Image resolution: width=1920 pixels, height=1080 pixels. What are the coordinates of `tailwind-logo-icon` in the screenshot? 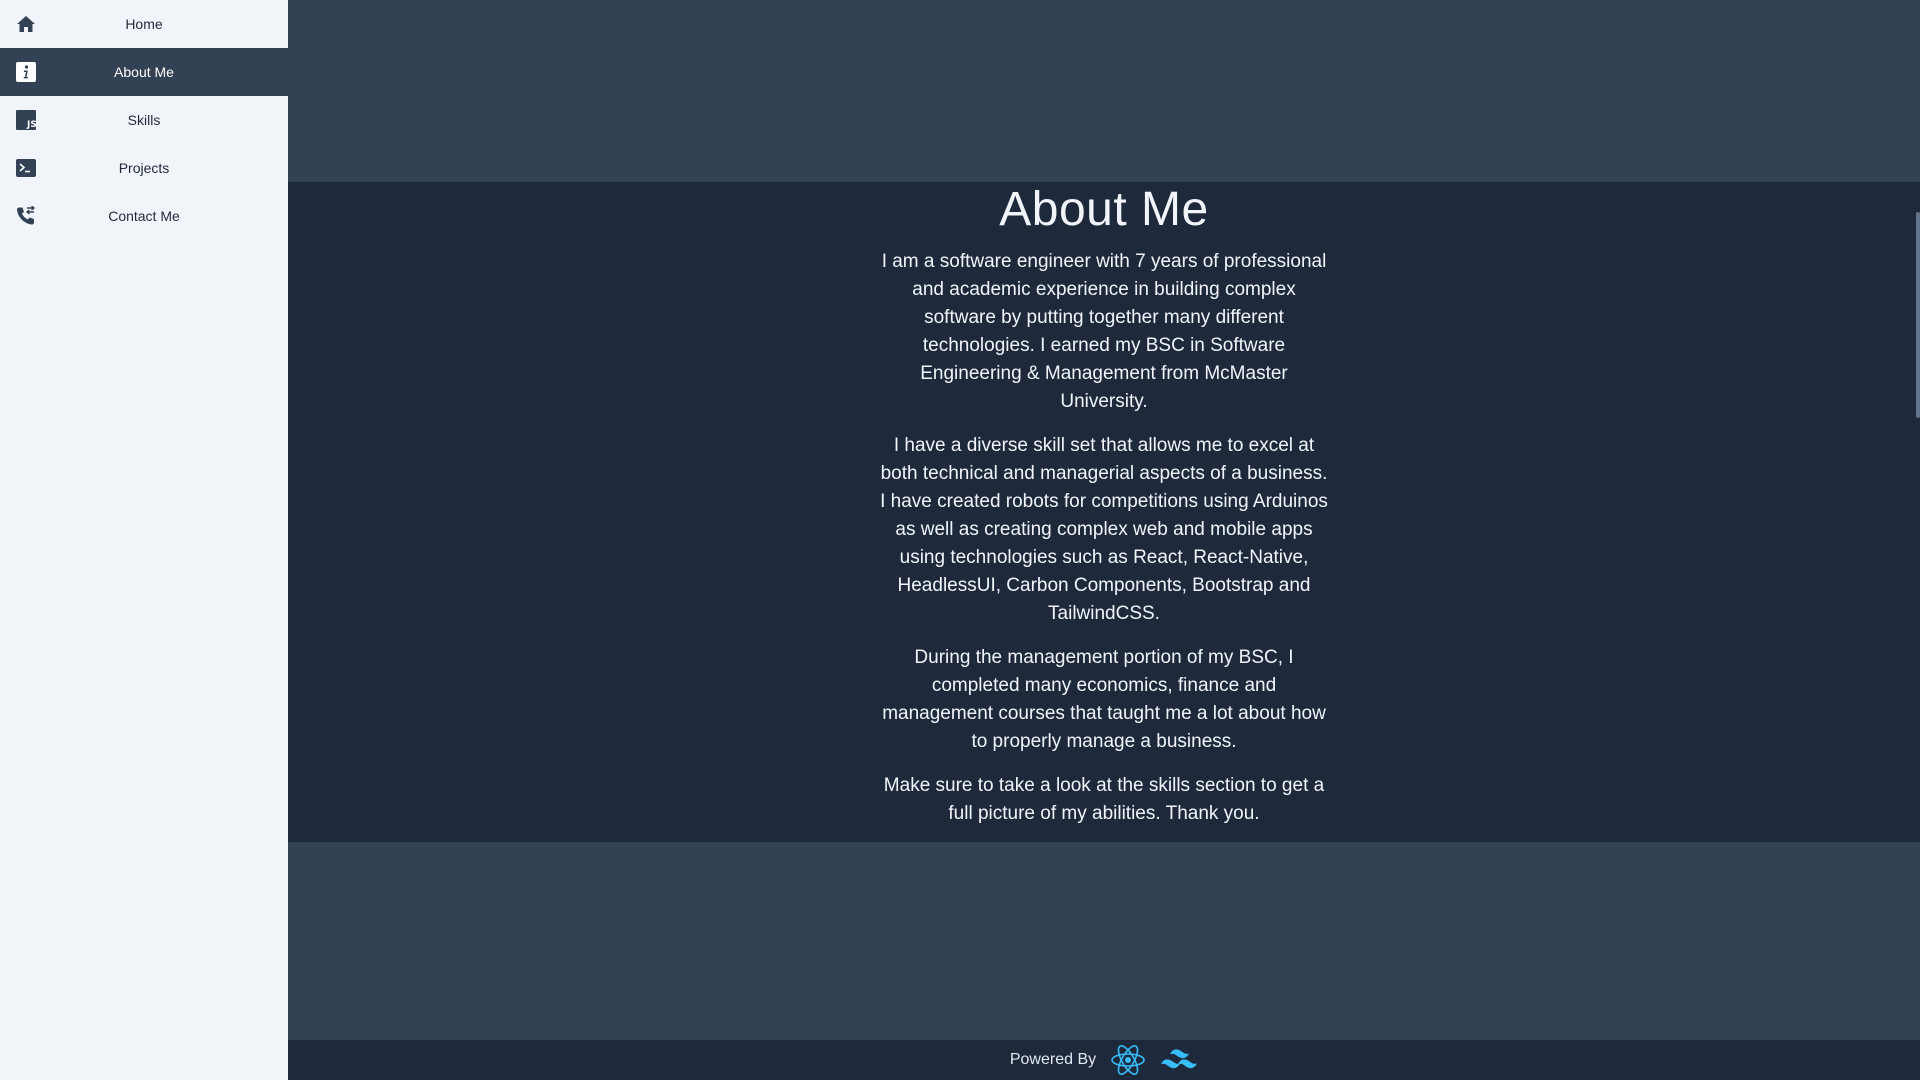 It's located at (1179, 1060).